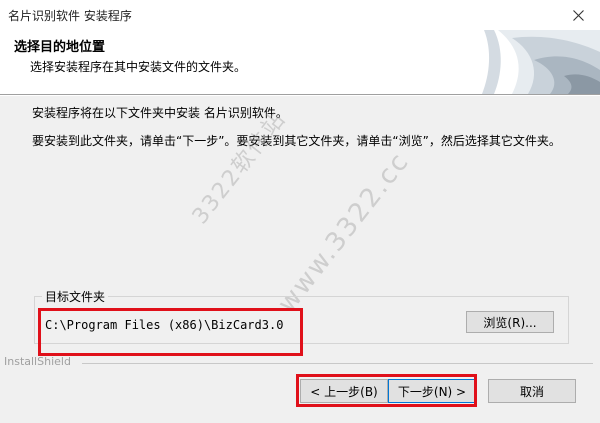  Describe the element at coordinates (75, 296) in the screenshot. I see `destination-folder-label: 目标文件夹` at that location.